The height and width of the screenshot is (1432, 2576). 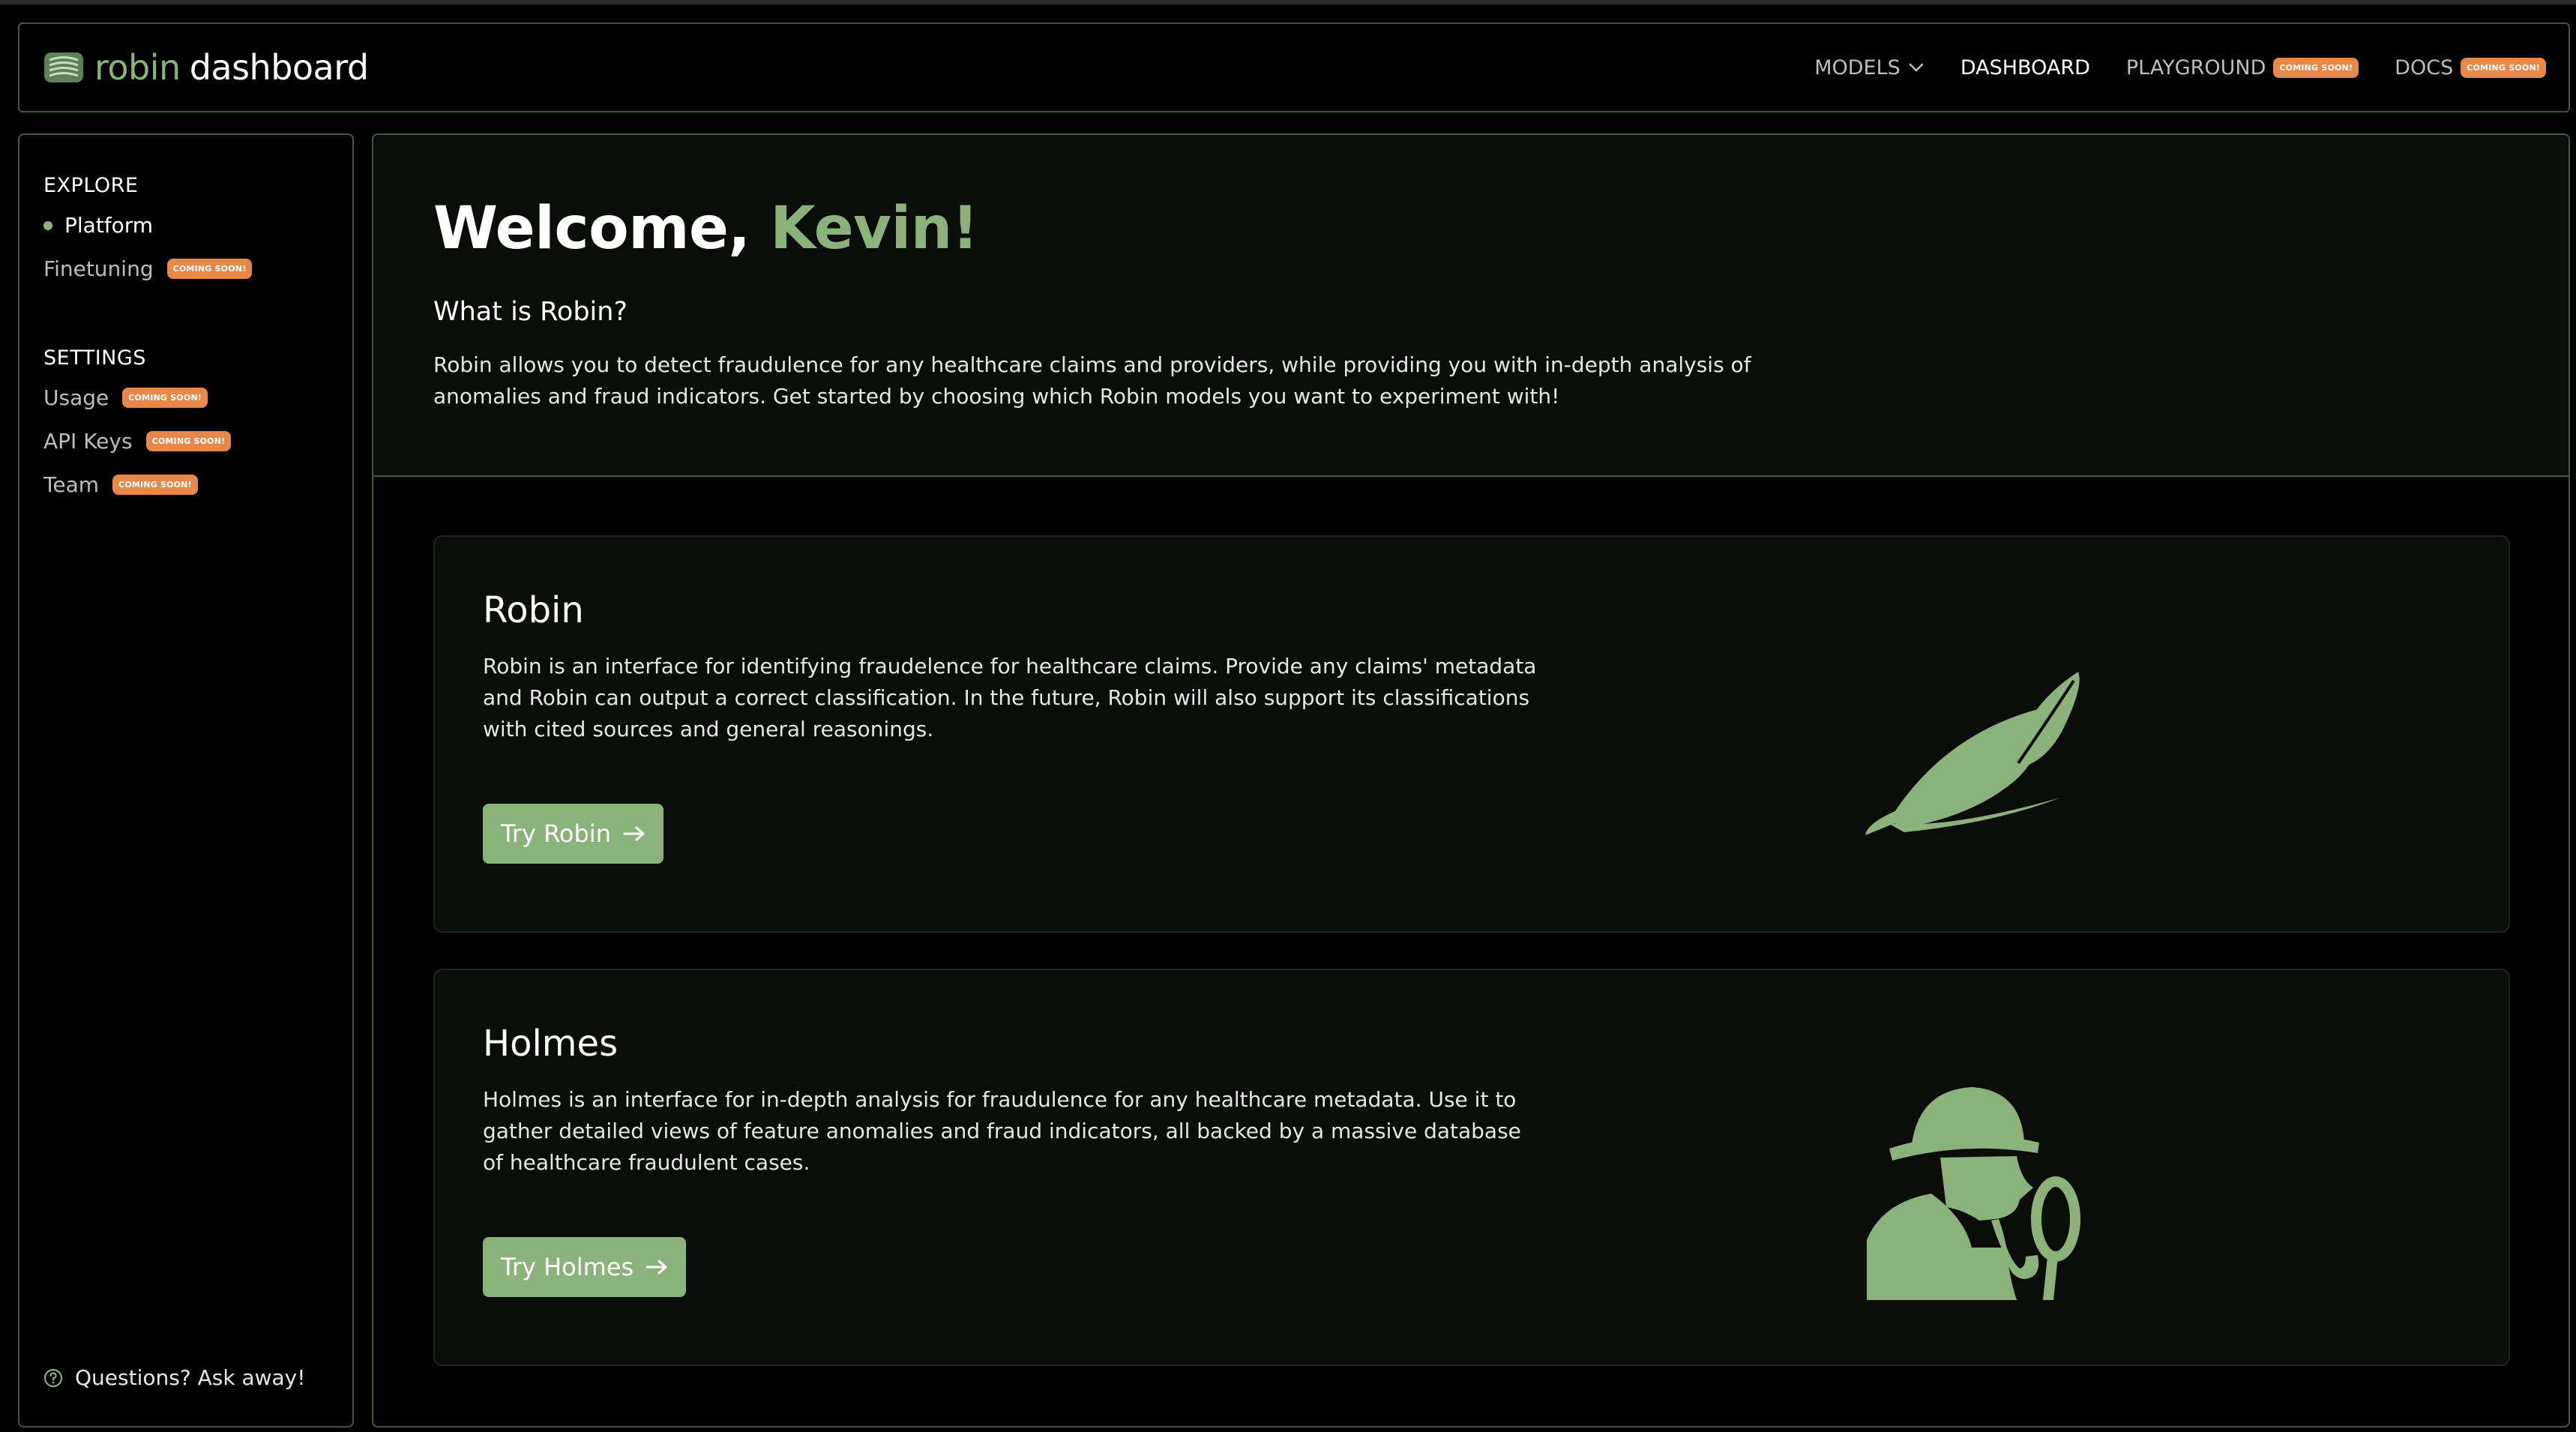 What do you see at coordinates (1972, 754) in the screenshot?
I see `feathered-hat-icon` at bounding box center [1972, 754].